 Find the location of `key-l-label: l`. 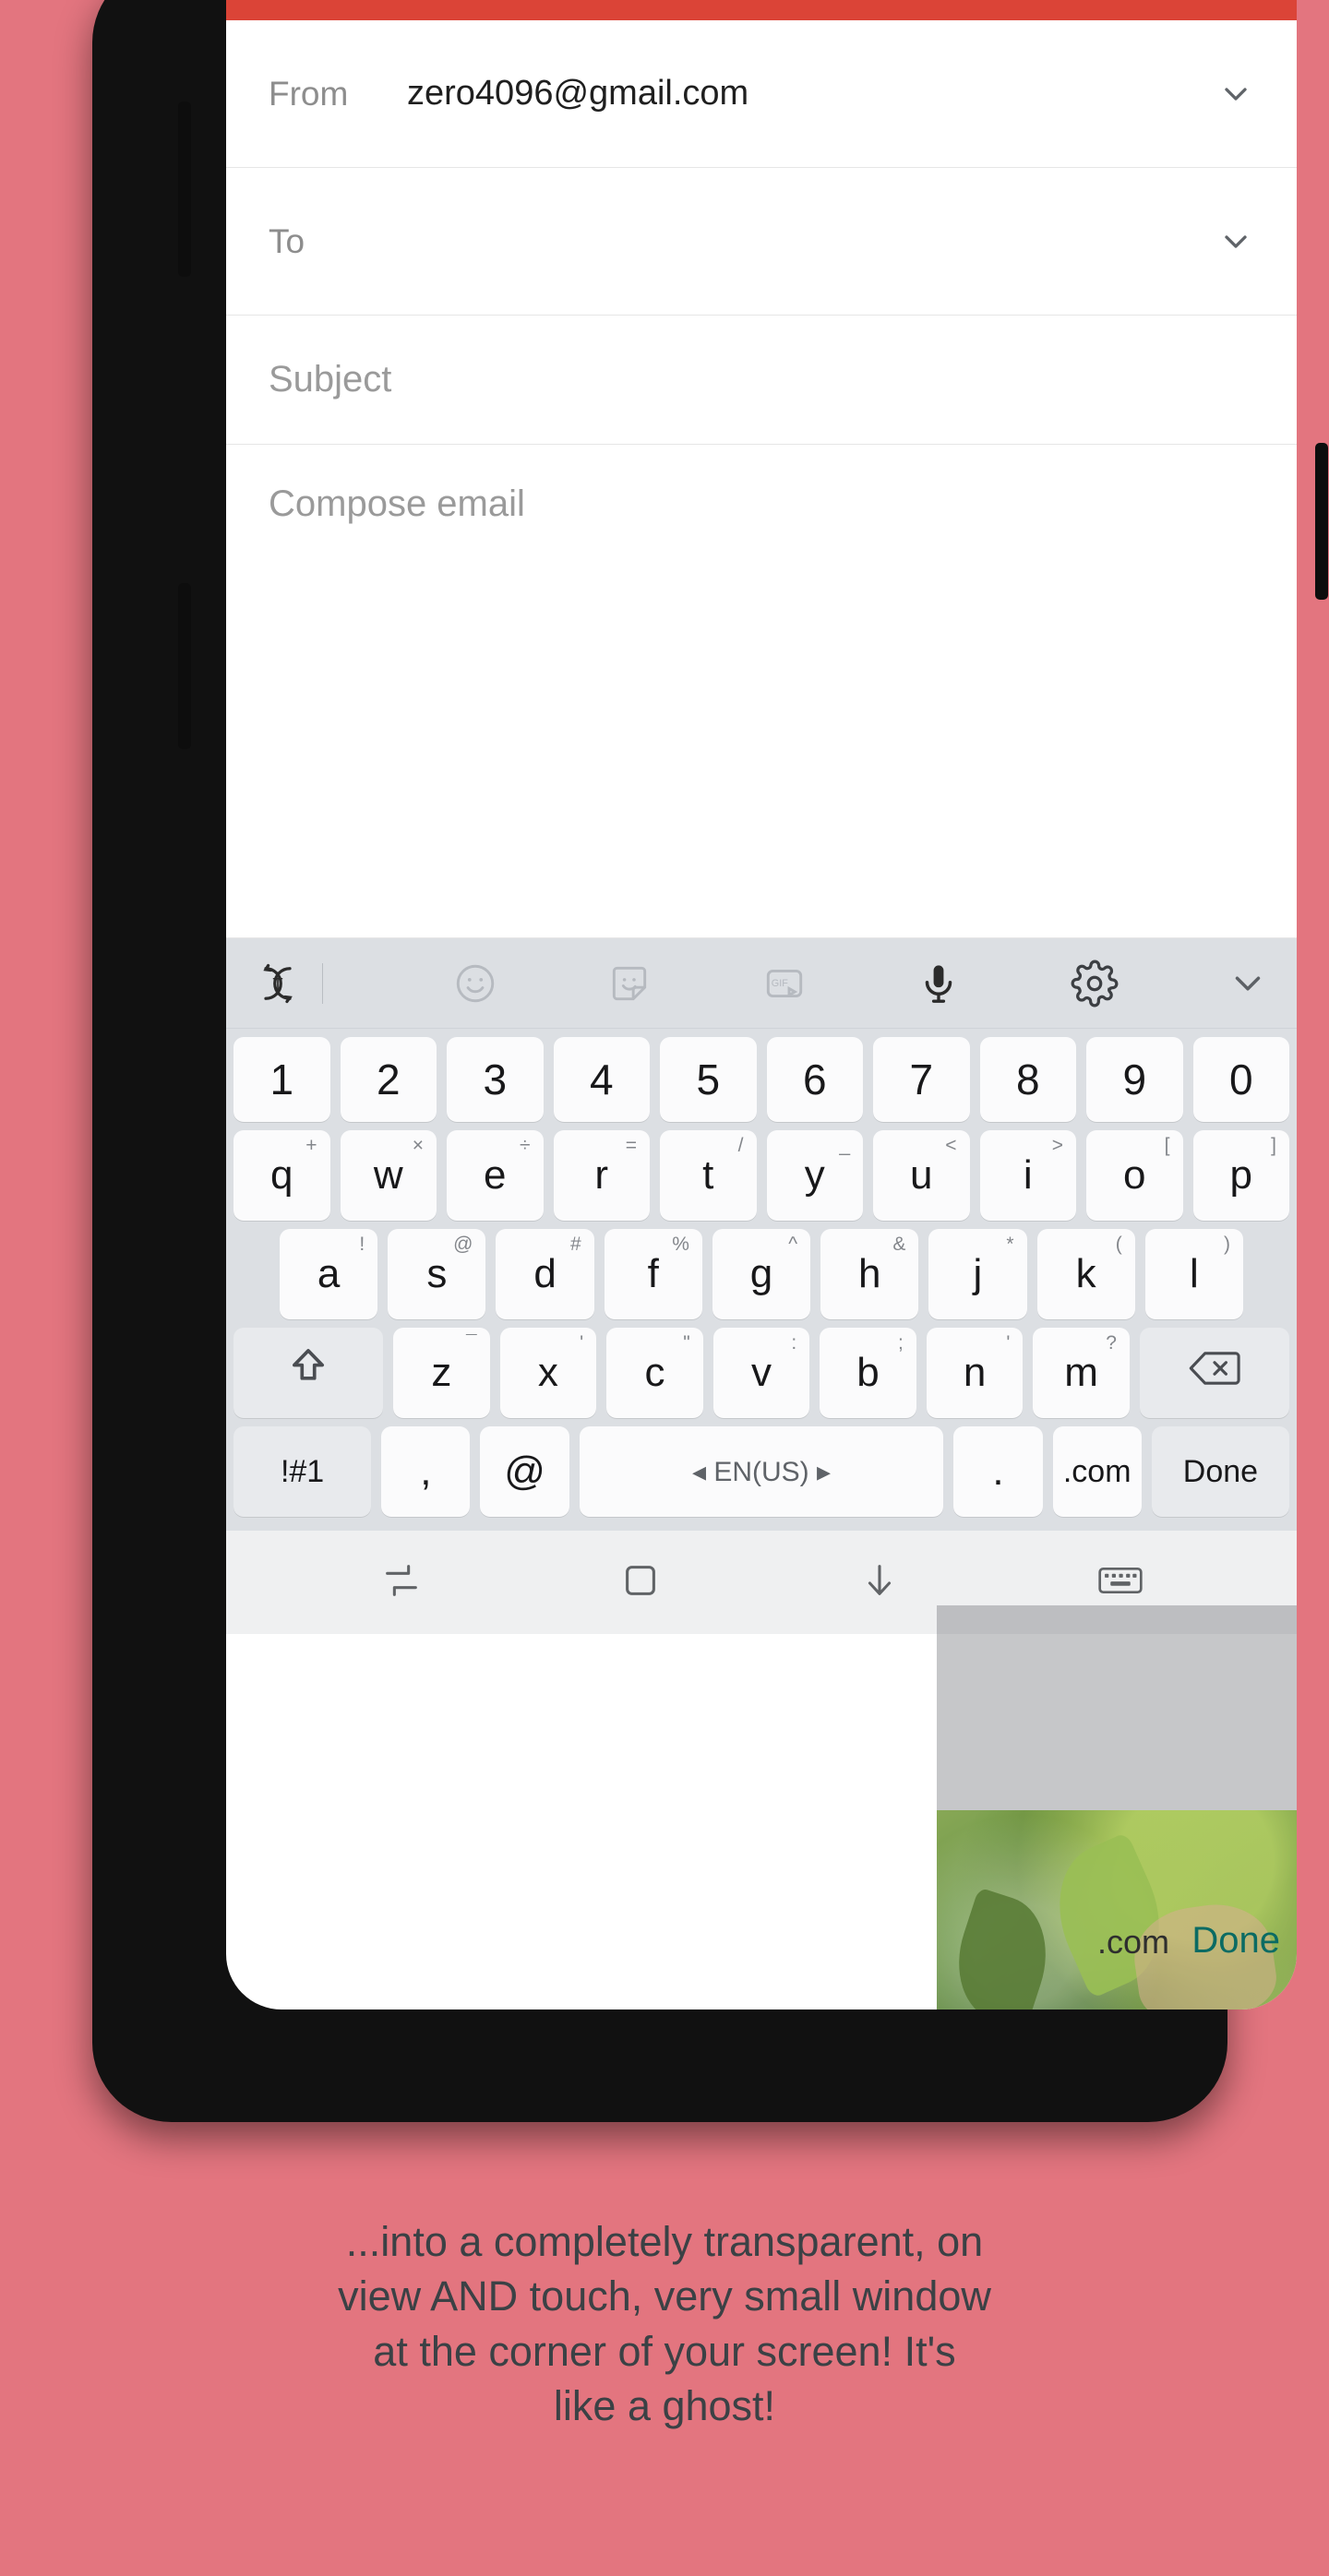

key-l-label: l is located at coordinates (1194, 1273).